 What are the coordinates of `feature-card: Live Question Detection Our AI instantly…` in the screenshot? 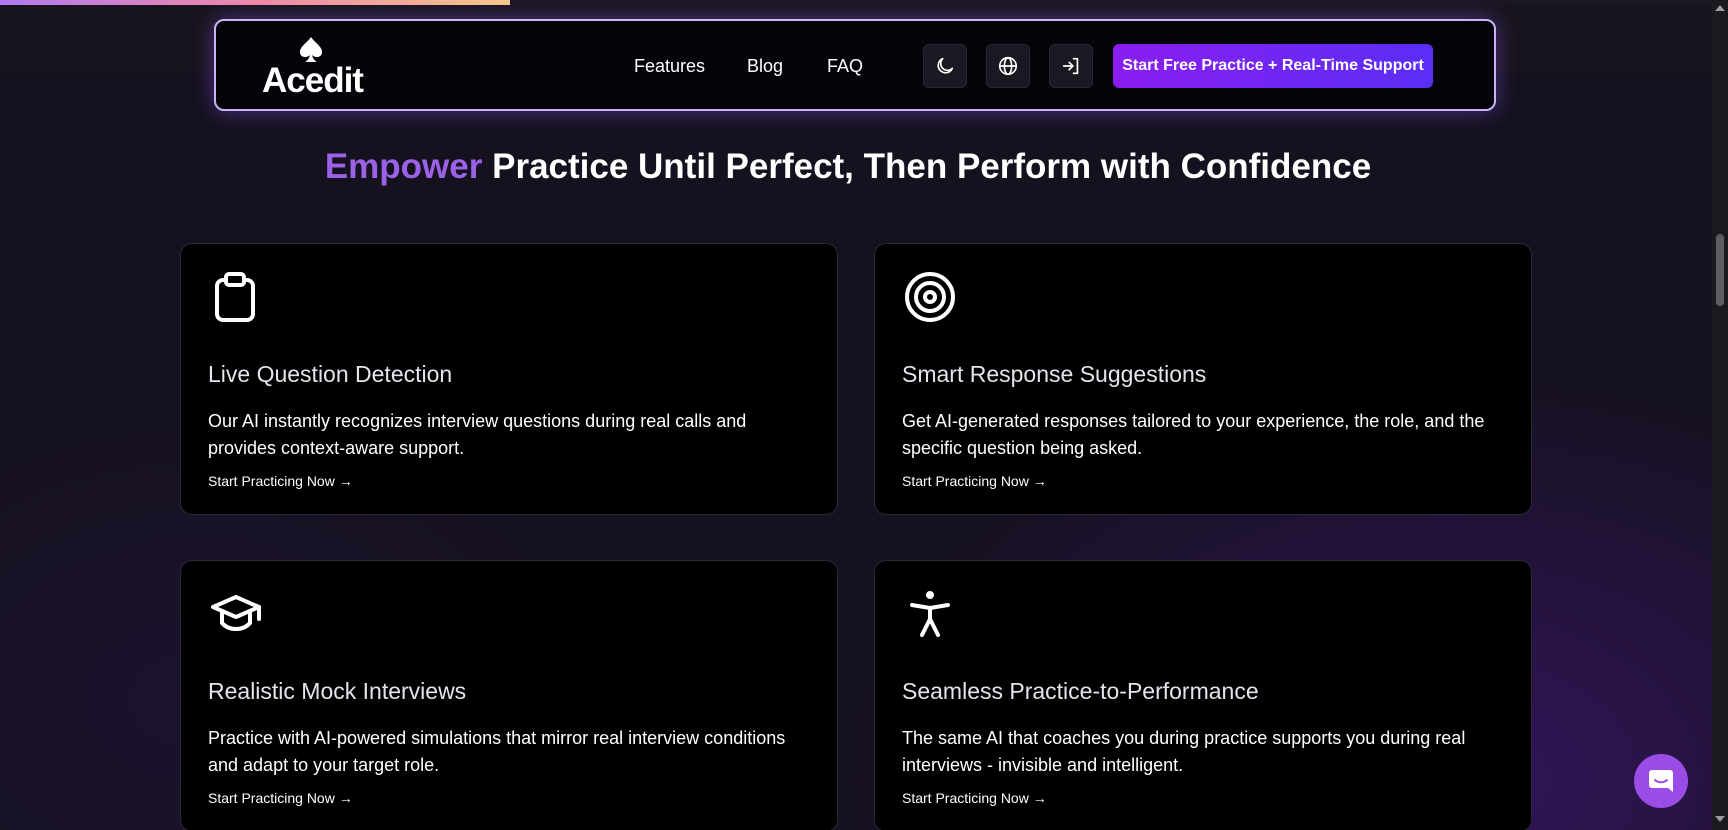 It's located at (509, 379).